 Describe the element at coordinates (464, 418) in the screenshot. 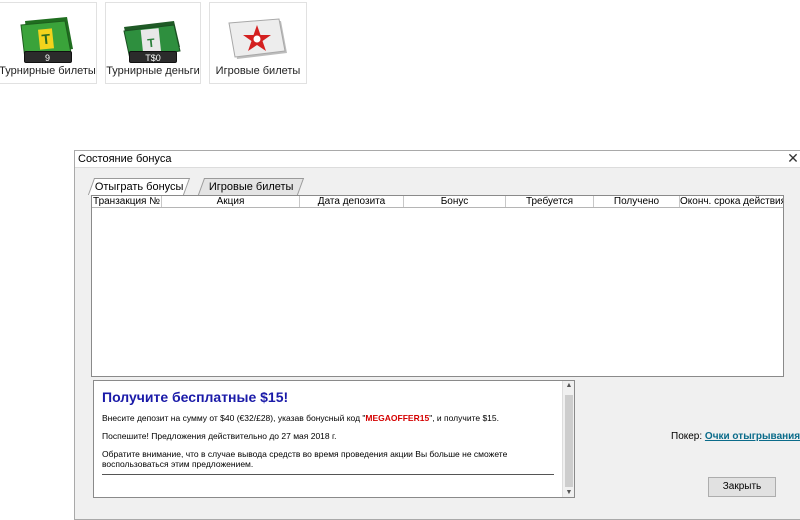

I see `promo-text: ", и получите $15.` at that location.